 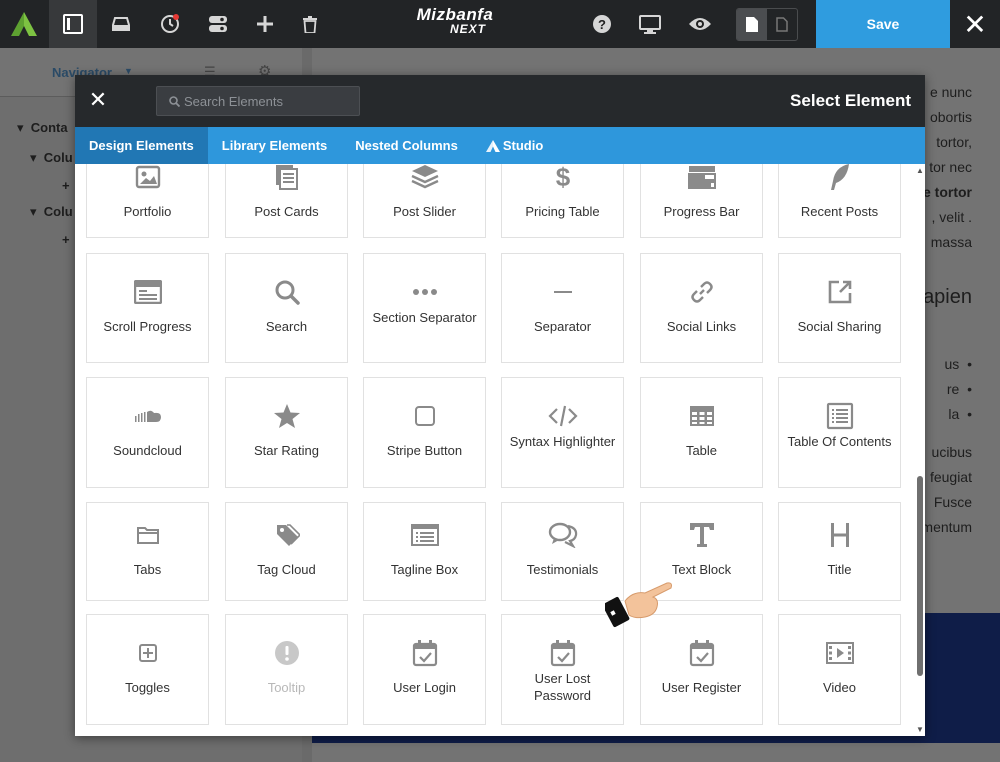 What do you see at coordinates (839, 551) in the screenshot?
I see `element-card-title: Title` at bounding box center [839, 551].